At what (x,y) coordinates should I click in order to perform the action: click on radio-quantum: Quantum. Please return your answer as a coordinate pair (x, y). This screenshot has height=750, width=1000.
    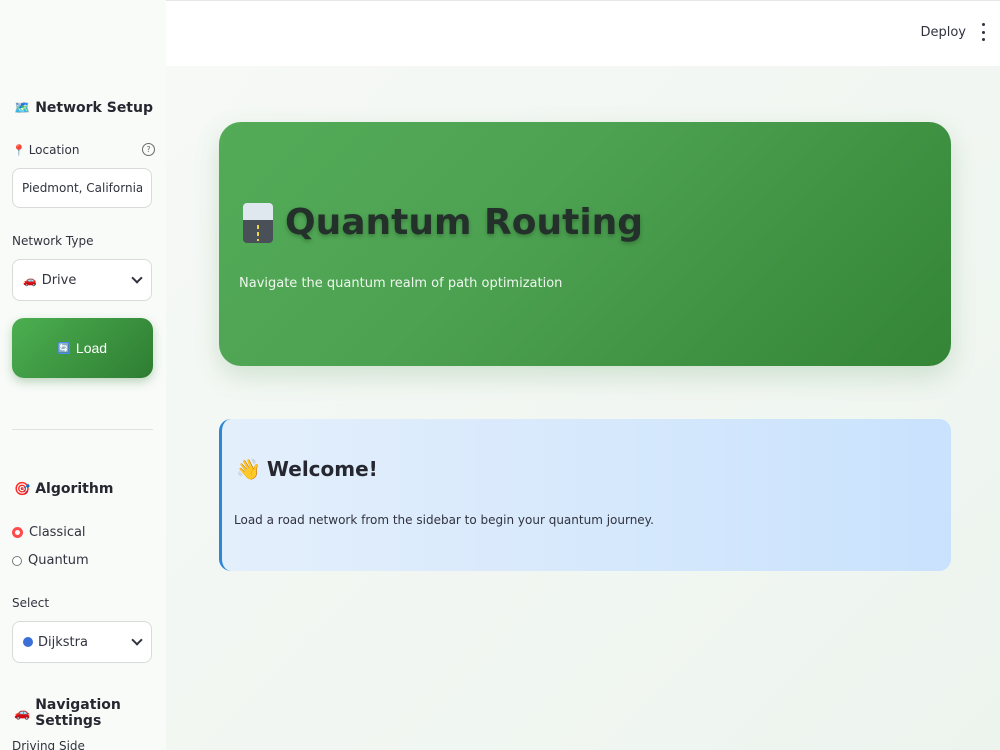
    Looking at the image, I should click on (50, 560).